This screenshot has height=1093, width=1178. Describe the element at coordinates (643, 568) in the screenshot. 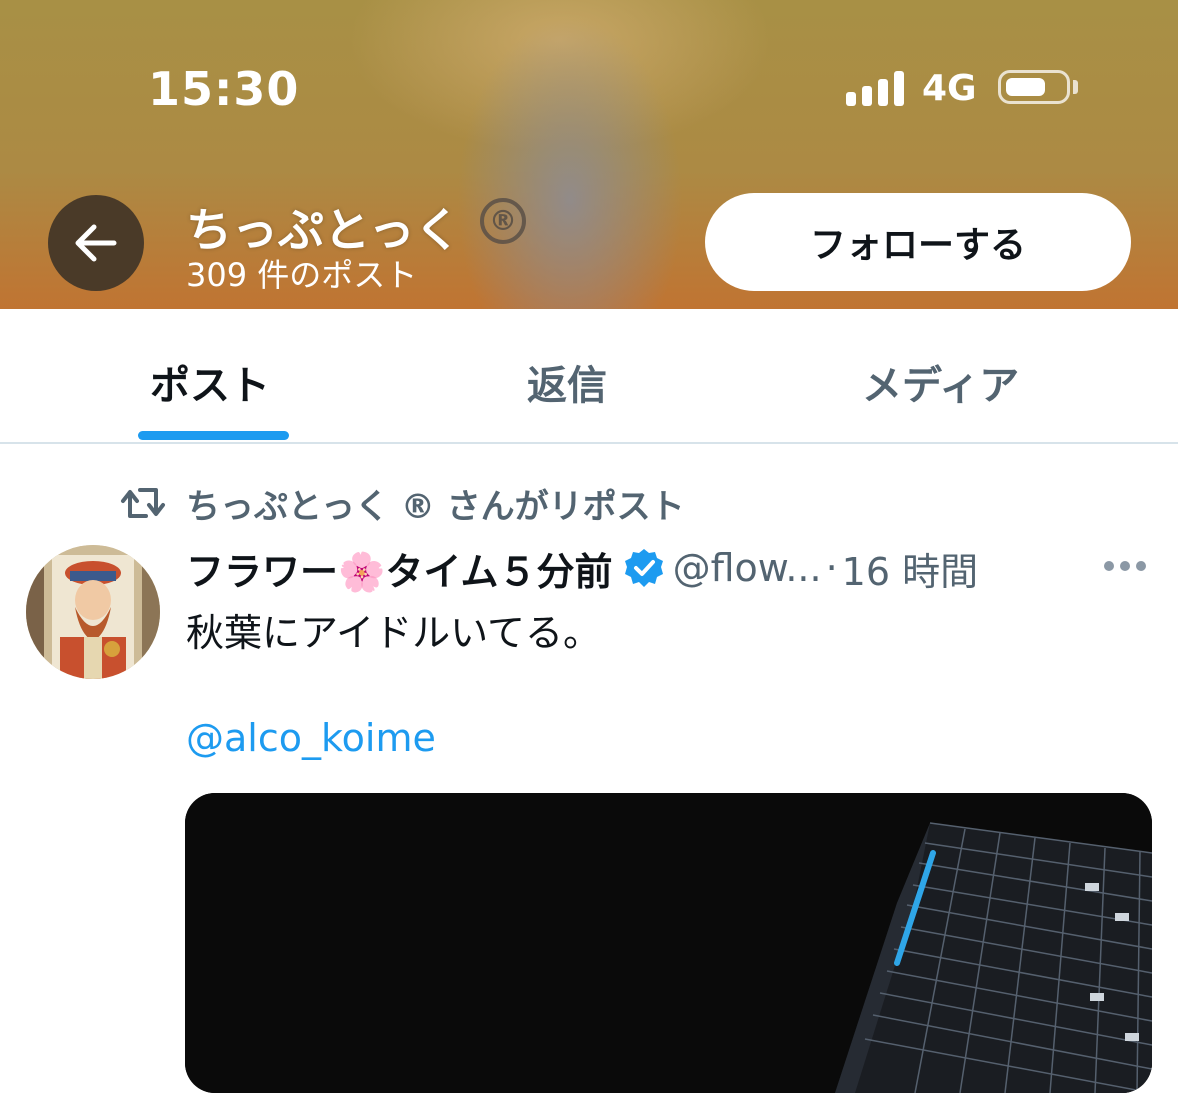

I see `verified-badge-icon` at that location.